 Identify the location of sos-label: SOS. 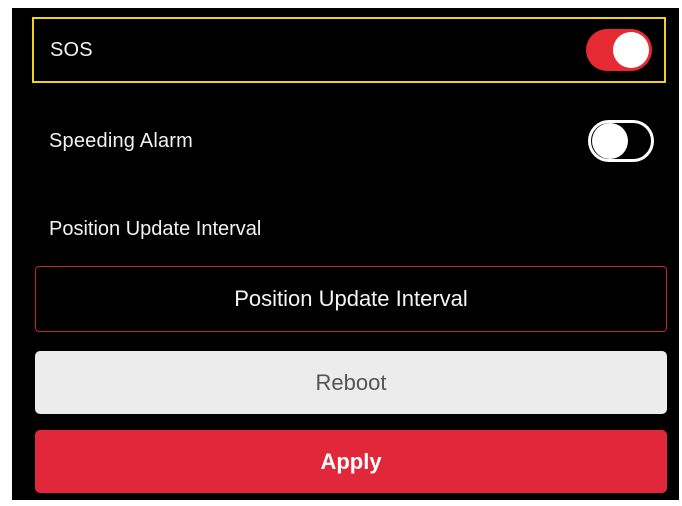
(71, 49).